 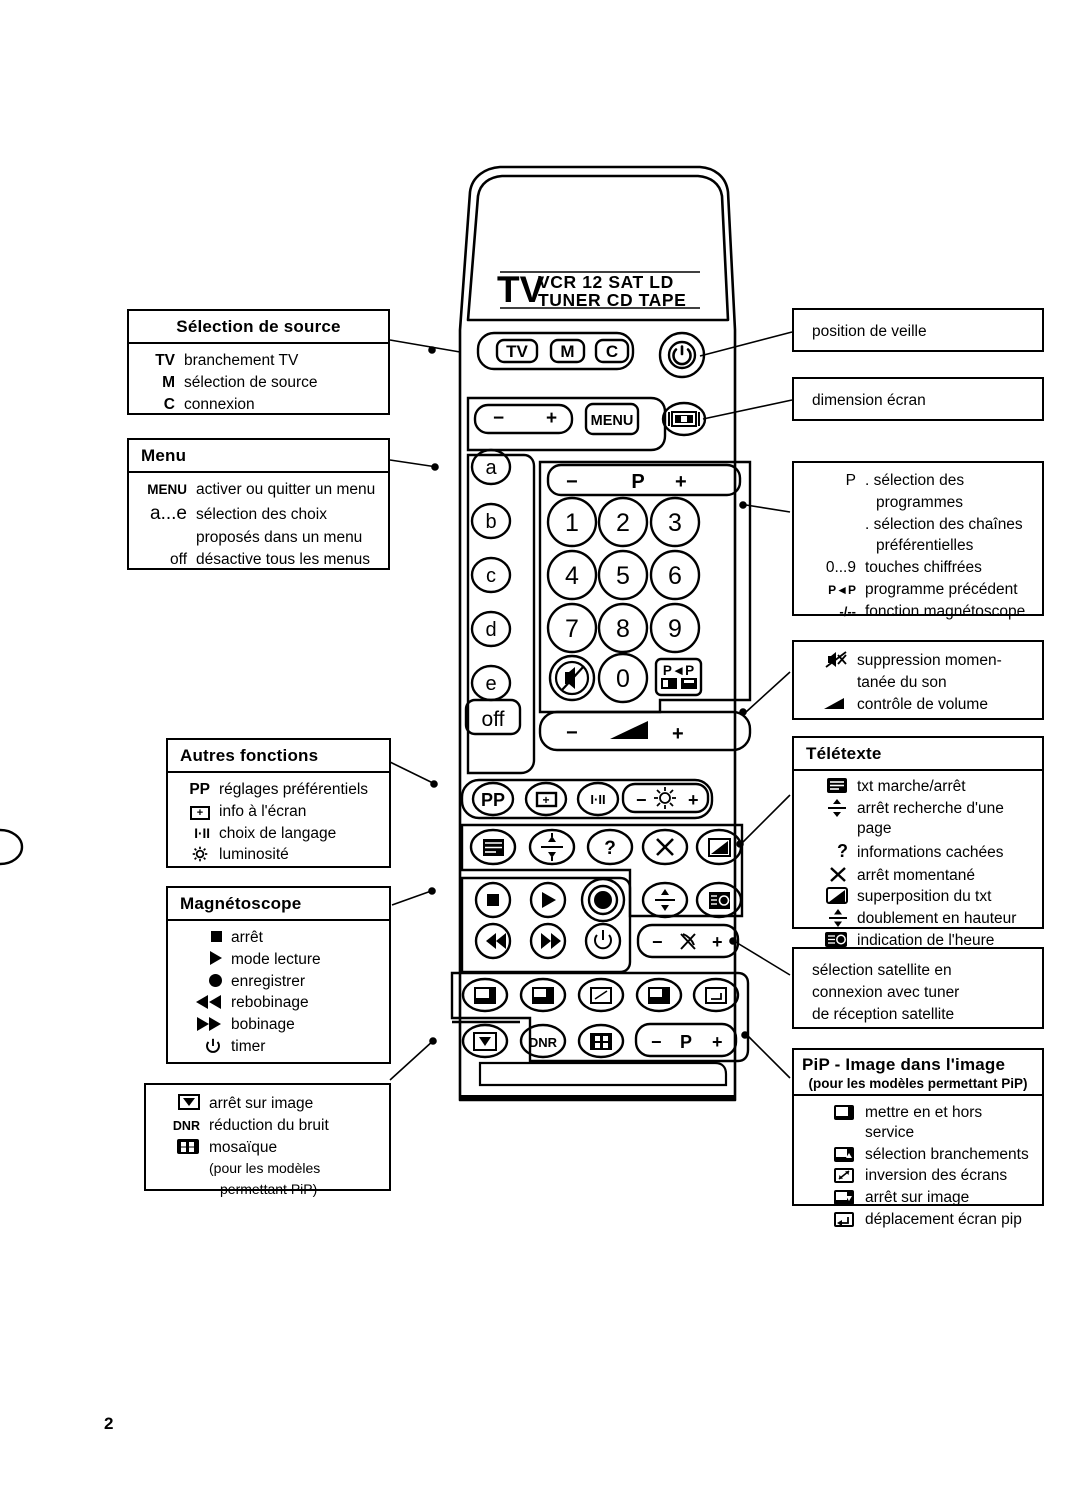 I want to click on item-value: arrêt, so click(x=247, y=937).